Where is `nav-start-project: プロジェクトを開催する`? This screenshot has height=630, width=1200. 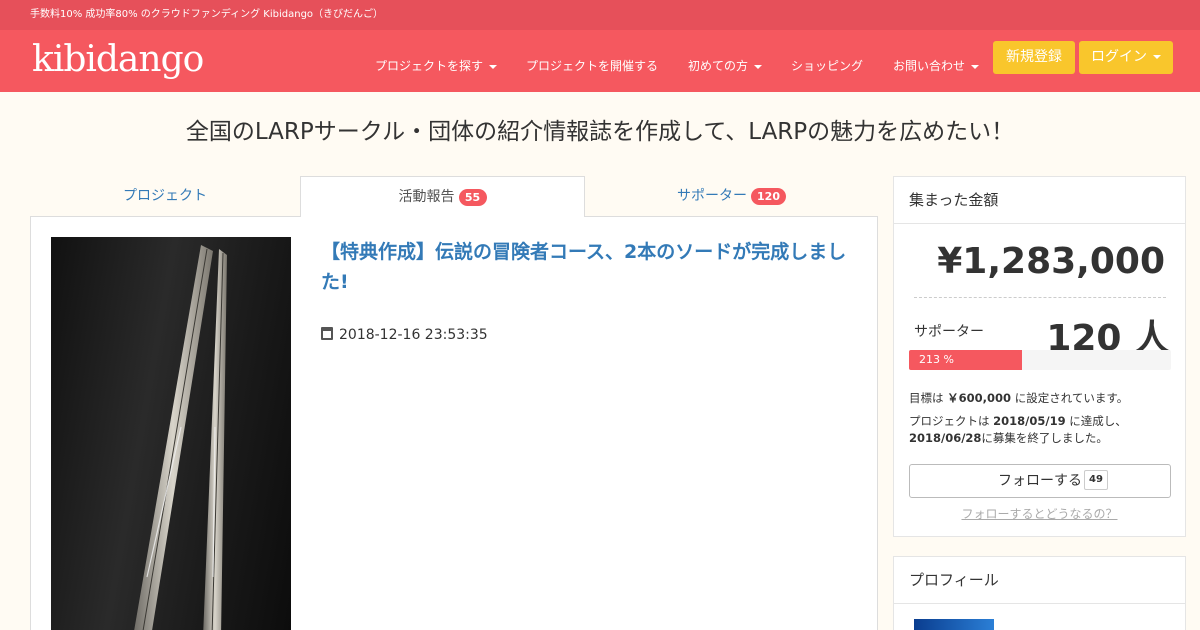 nav-start-project: プロジェクトを開催する is located at coordinates (592, 61).